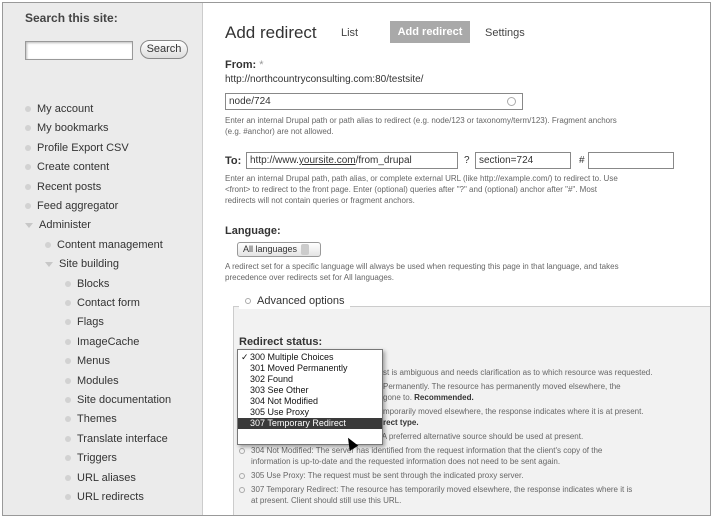 This screenshot has width=713, height=518. What do you see at coordinates (89, 264) in the screenshot?
I see `sidebar-item-label: Site building` at bounding box center [89, 264].